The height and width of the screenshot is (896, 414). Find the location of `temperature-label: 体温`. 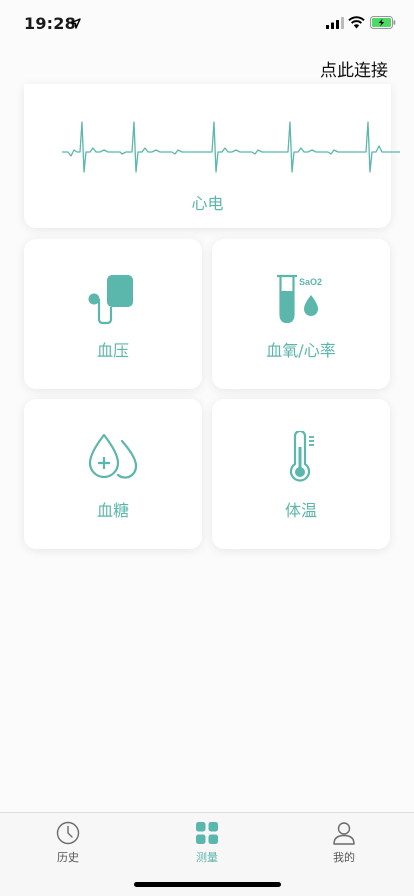

temperature-label: 体温 is located at coordinates (300, 510).